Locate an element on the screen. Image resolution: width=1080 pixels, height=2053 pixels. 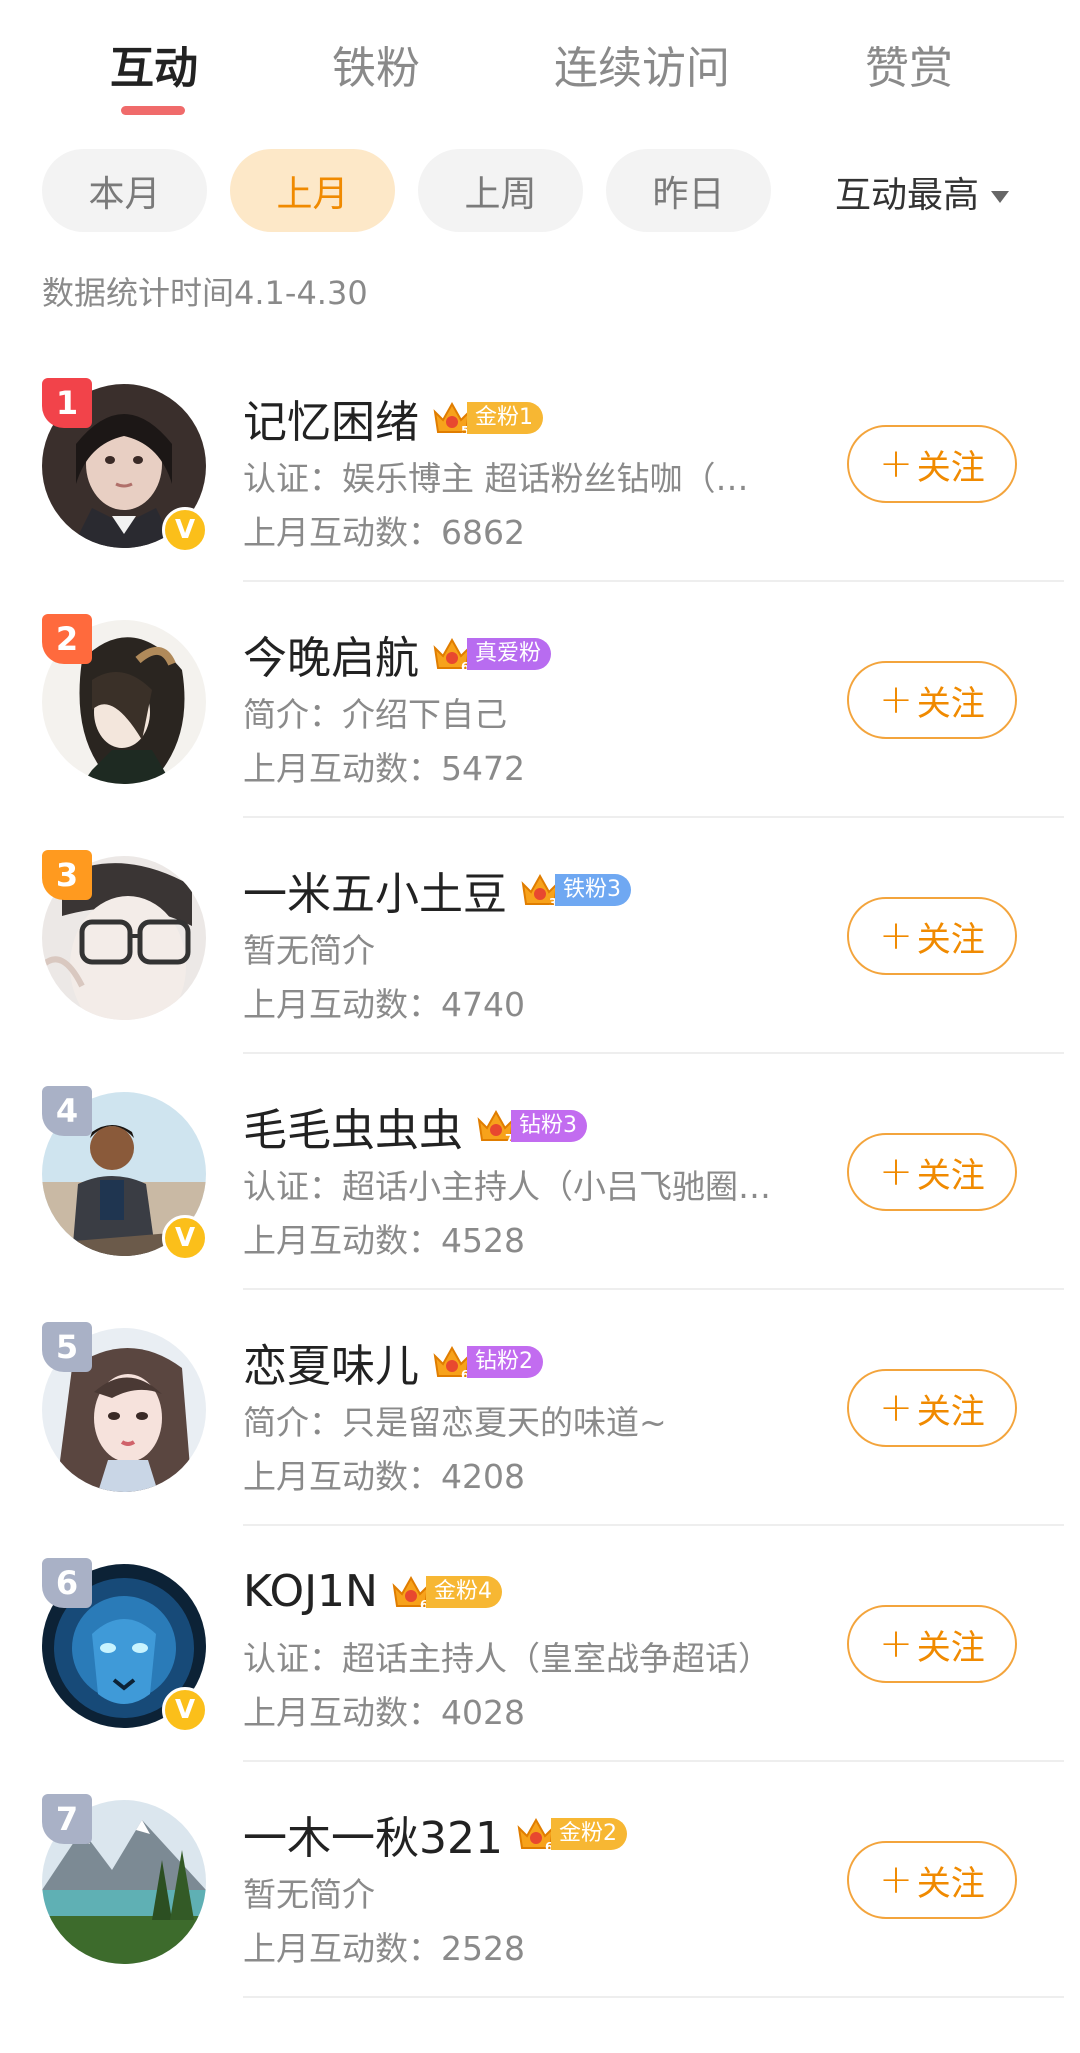
interaction-count: 上月互动数：4028 is located at coordinates (384, 1712).